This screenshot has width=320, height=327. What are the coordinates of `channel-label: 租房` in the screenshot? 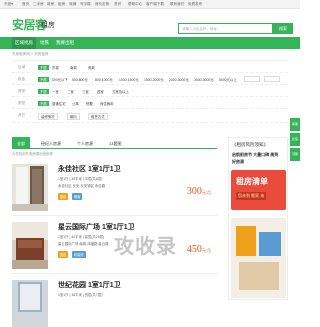 It's located at (48, 25).